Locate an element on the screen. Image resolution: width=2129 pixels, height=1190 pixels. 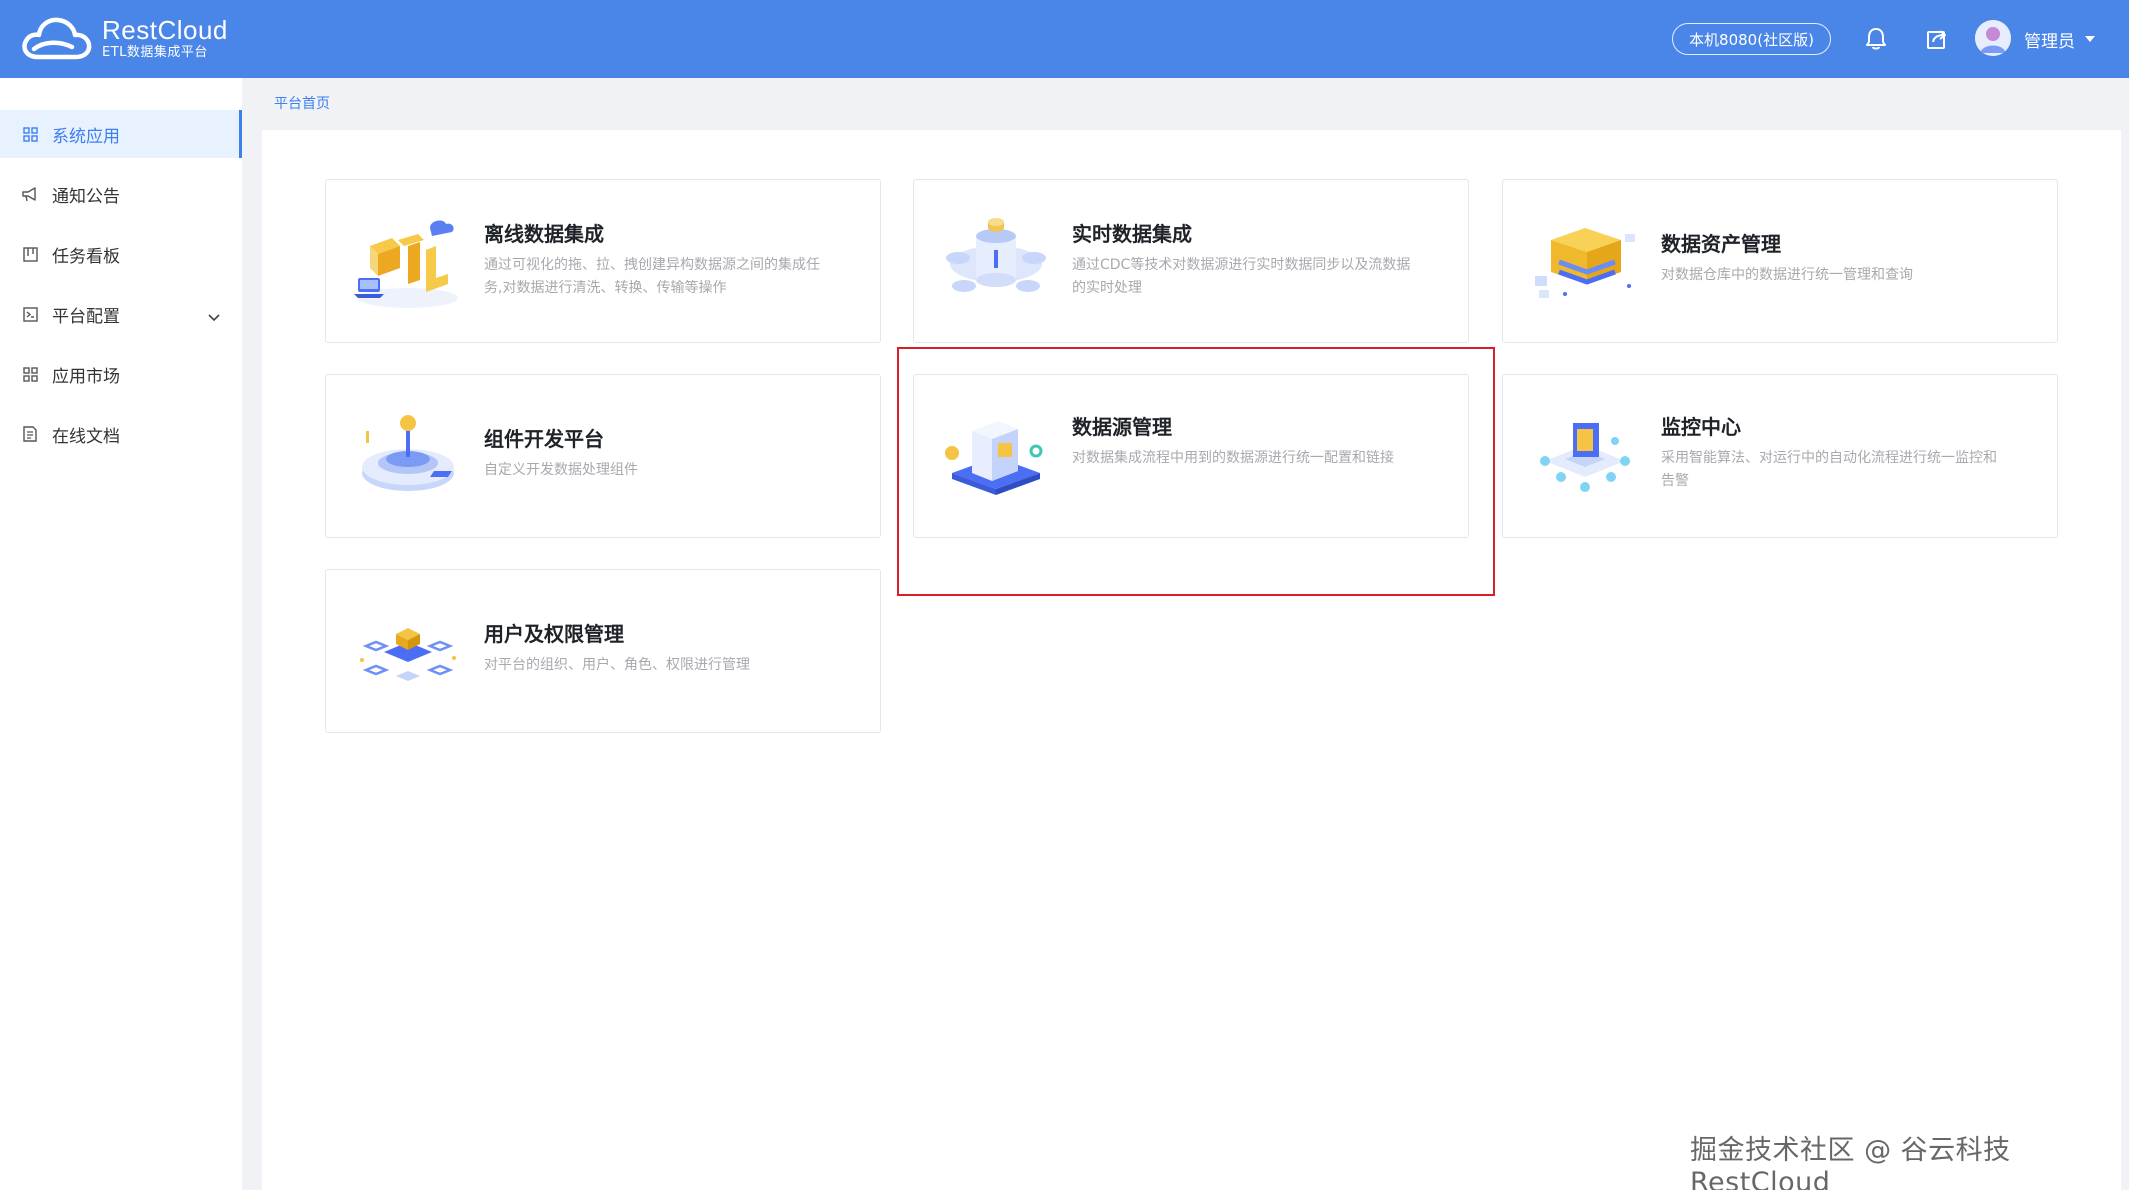
card-description: 对数据集成流程中用到的数据源进行统一配置和链接 is located at coordinates (1233, 458).